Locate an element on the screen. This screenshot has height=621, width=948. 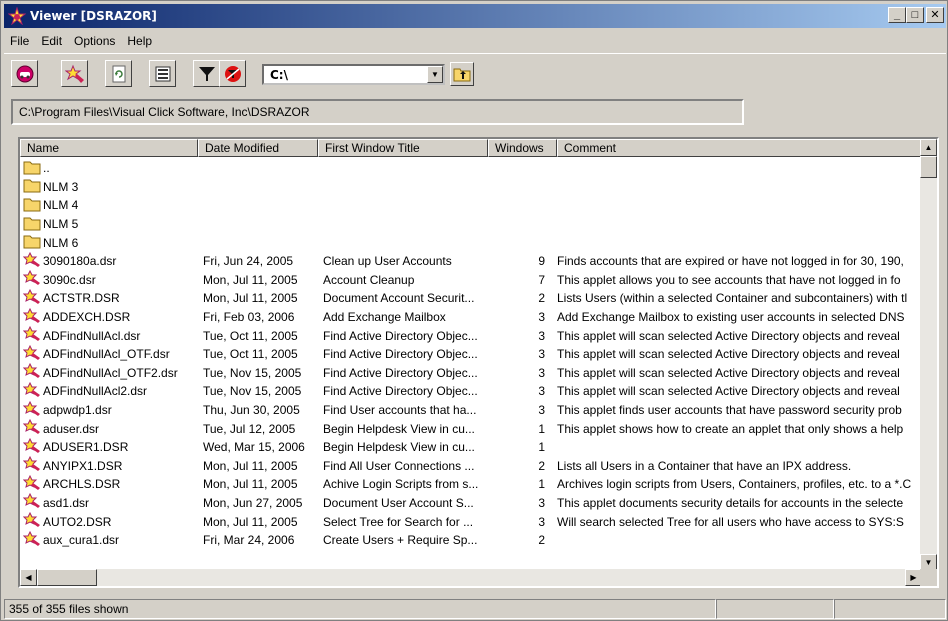
folder-row: NLM 5 is located at coordinates (471, 224).